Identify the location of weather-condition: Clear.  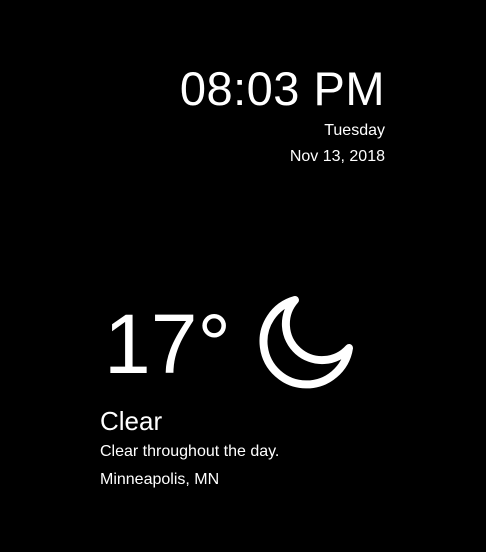
(131, 421).